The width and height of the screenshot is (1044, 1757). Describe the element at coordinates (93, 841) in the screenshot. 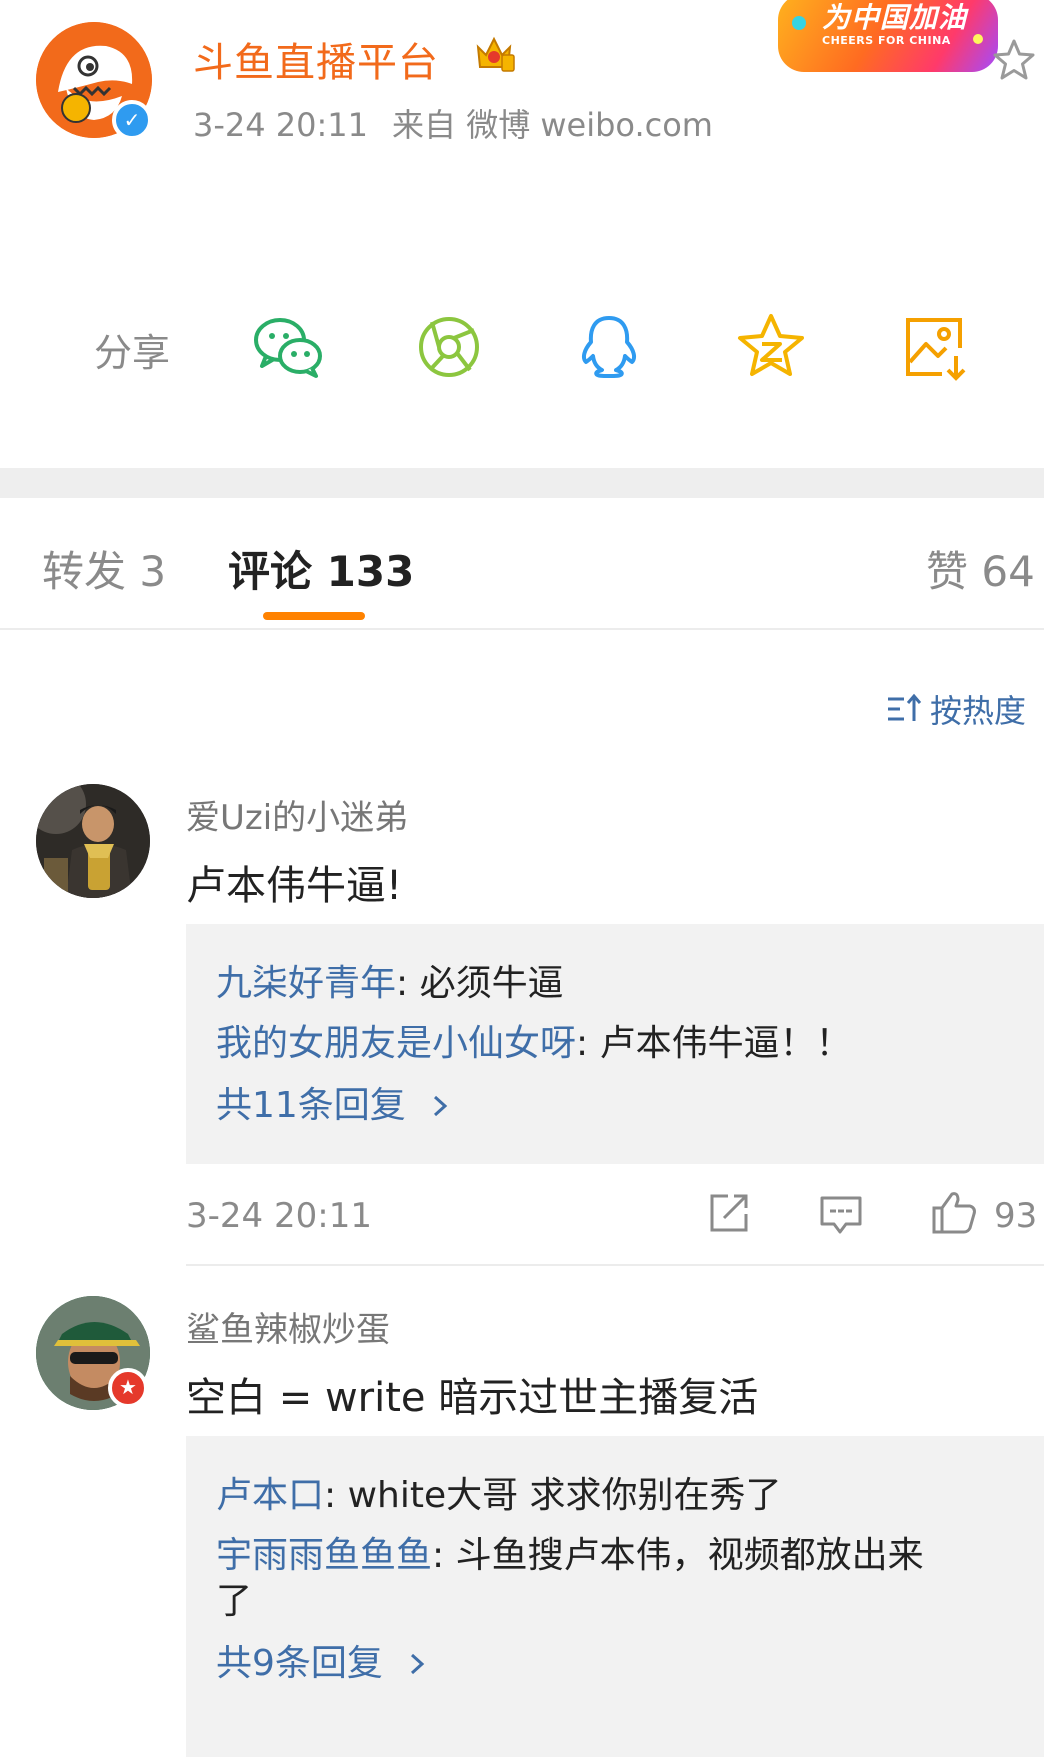

I see `commenter-avatar` at that location.